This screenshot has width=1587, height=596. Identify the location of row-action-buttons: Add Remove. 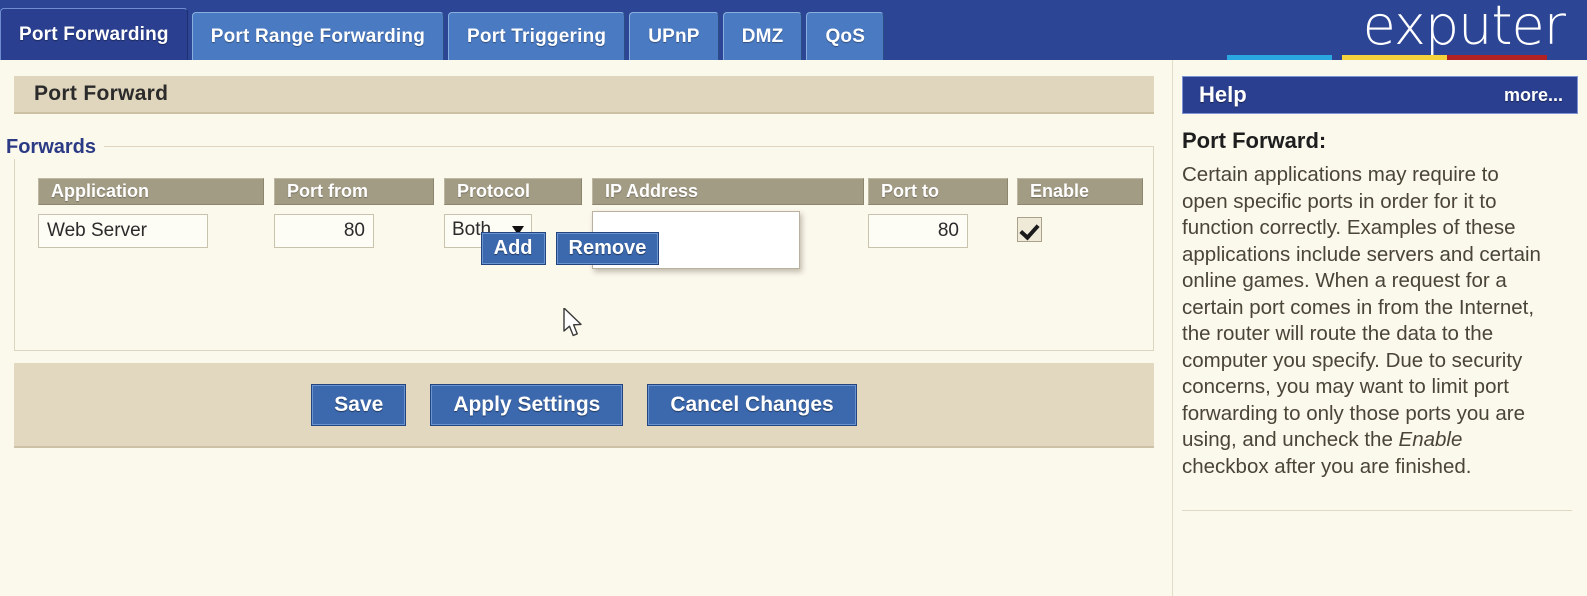
(570, 248).